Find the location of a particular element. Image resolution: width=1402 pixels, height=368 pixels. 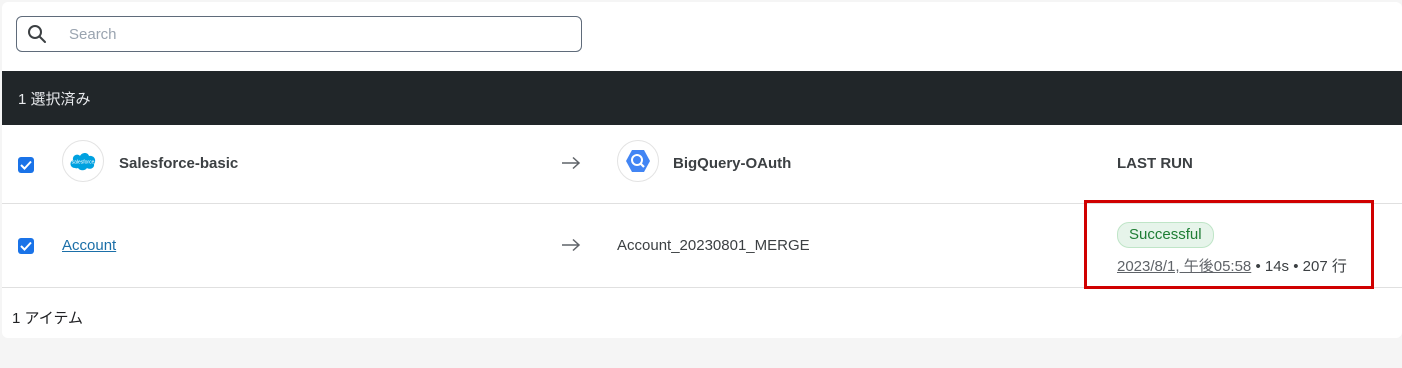

item-count: 1 アイテム is located at coordinates (48, 318).